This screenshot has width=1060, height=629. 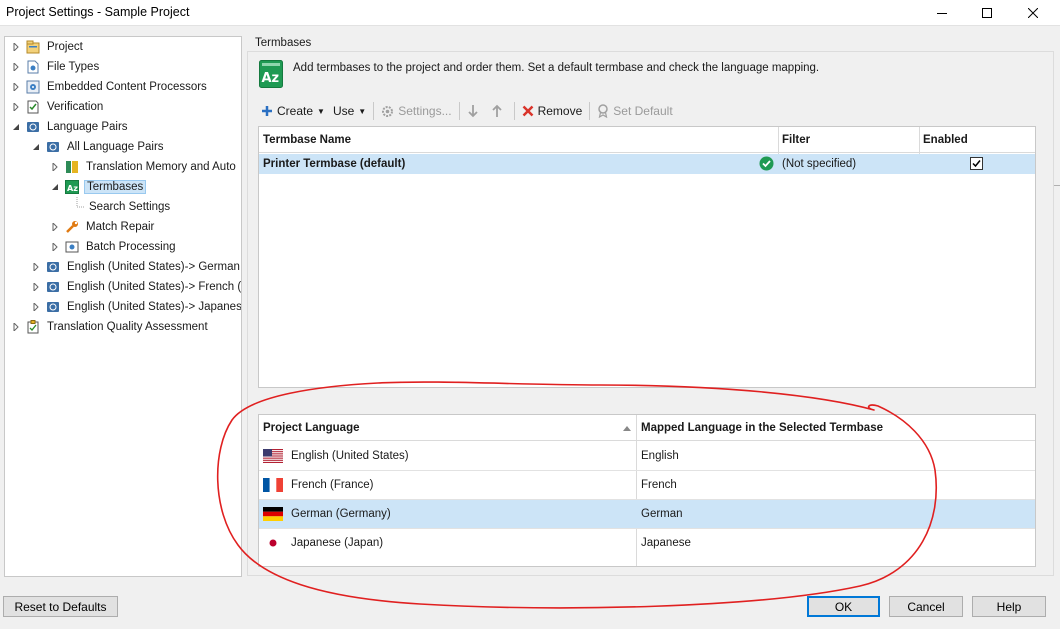 What do you see at coordinates (1033, 13) in the screenshot?
I see `close-button` at bounding box center [1033, 13].